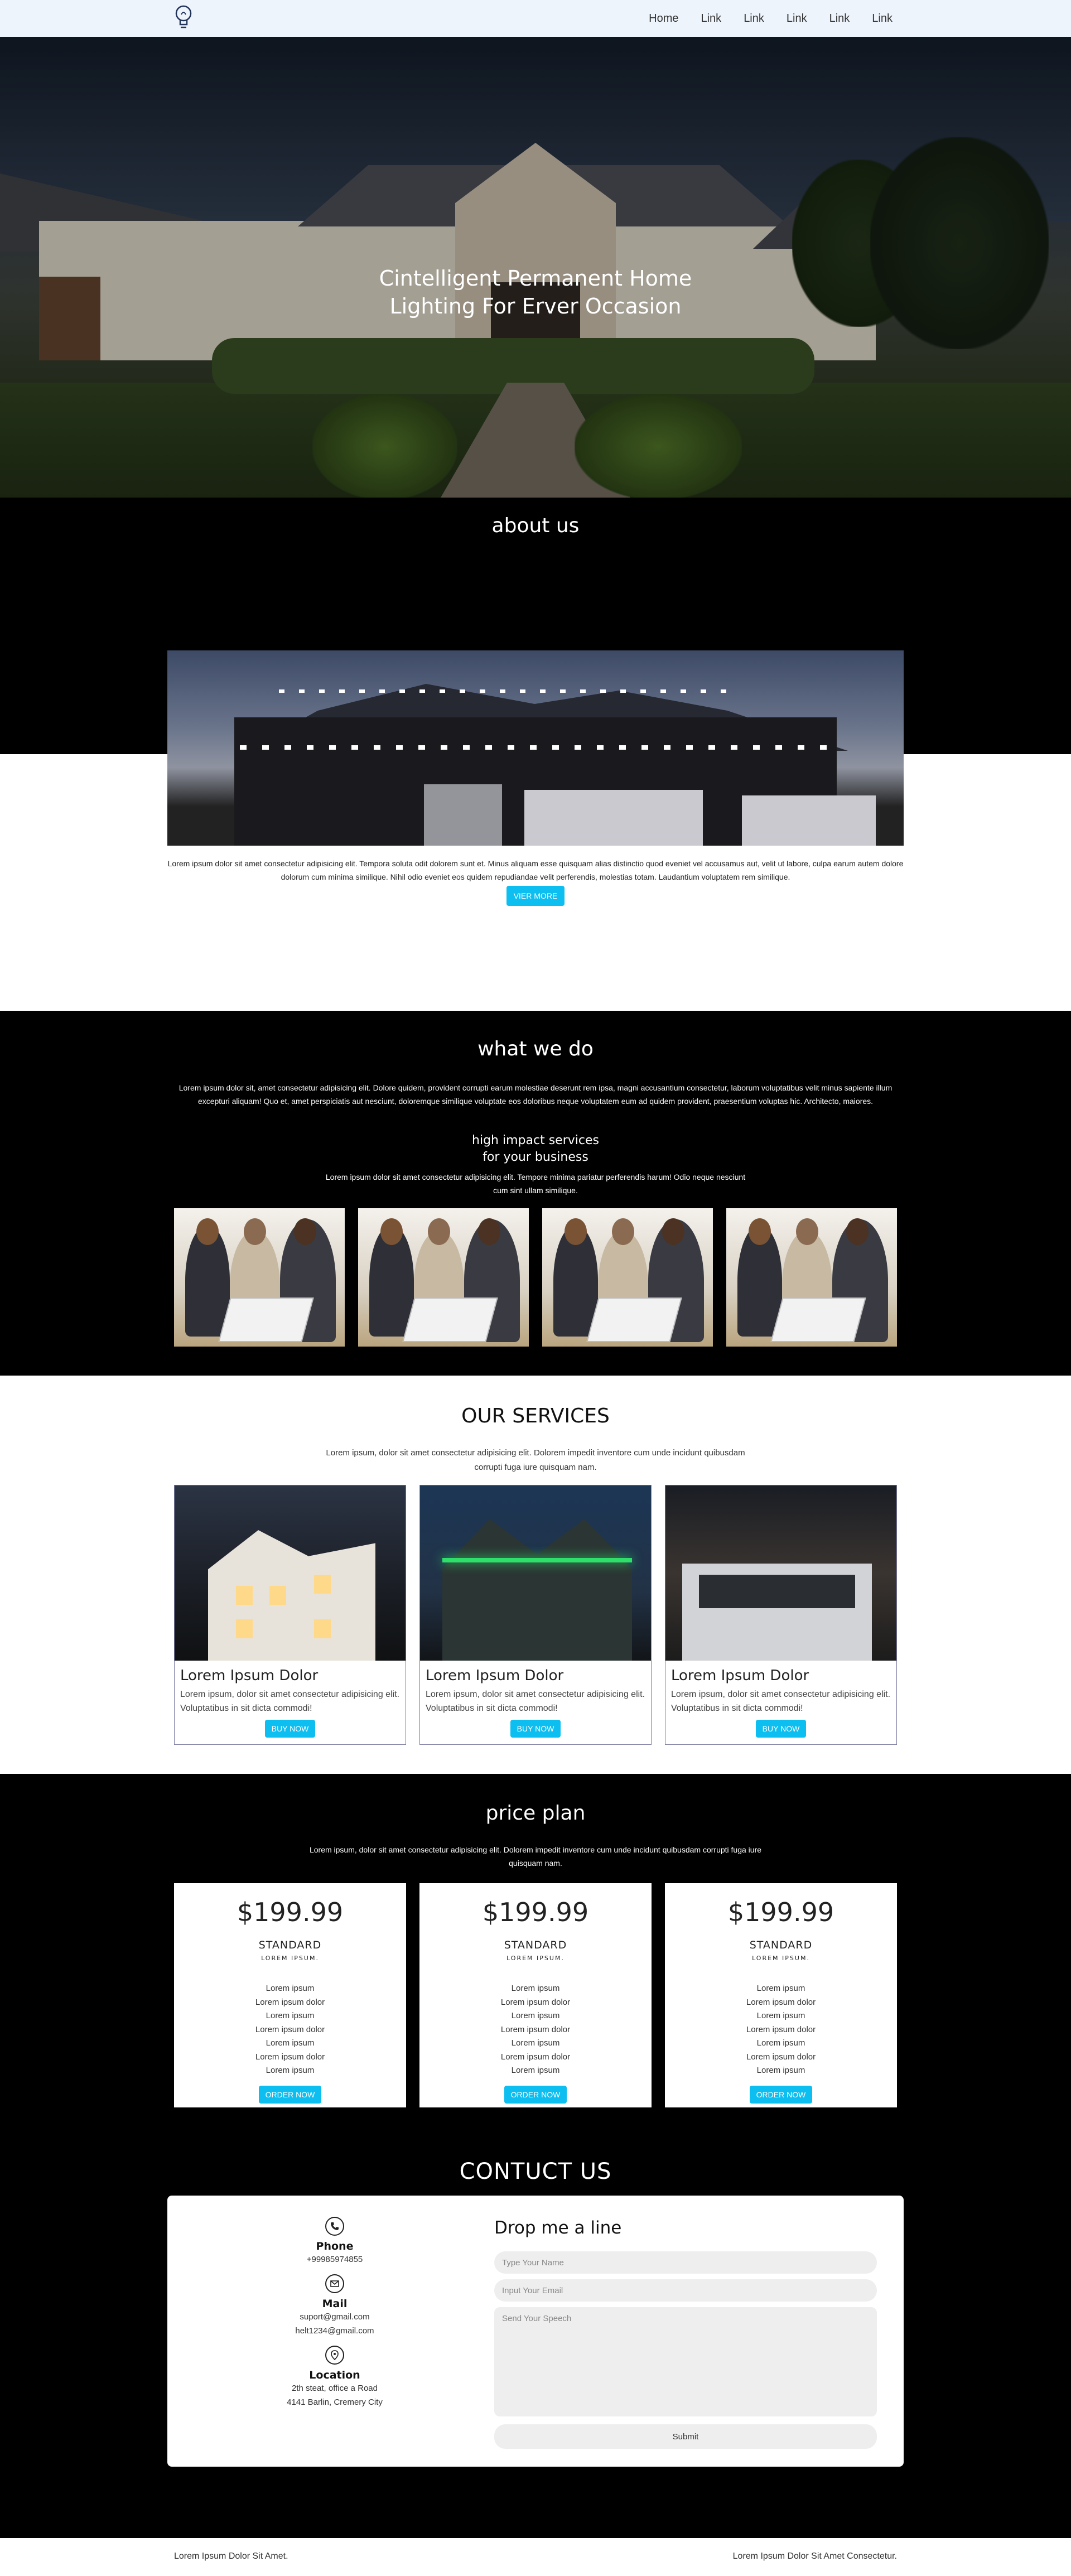 Image resolution: width=1071 pixels, height=2576 pixels. What do you see at coordinates (535, 525) in the screenshot?
I see `about-heading: about us` at bounding box center [535, 525].